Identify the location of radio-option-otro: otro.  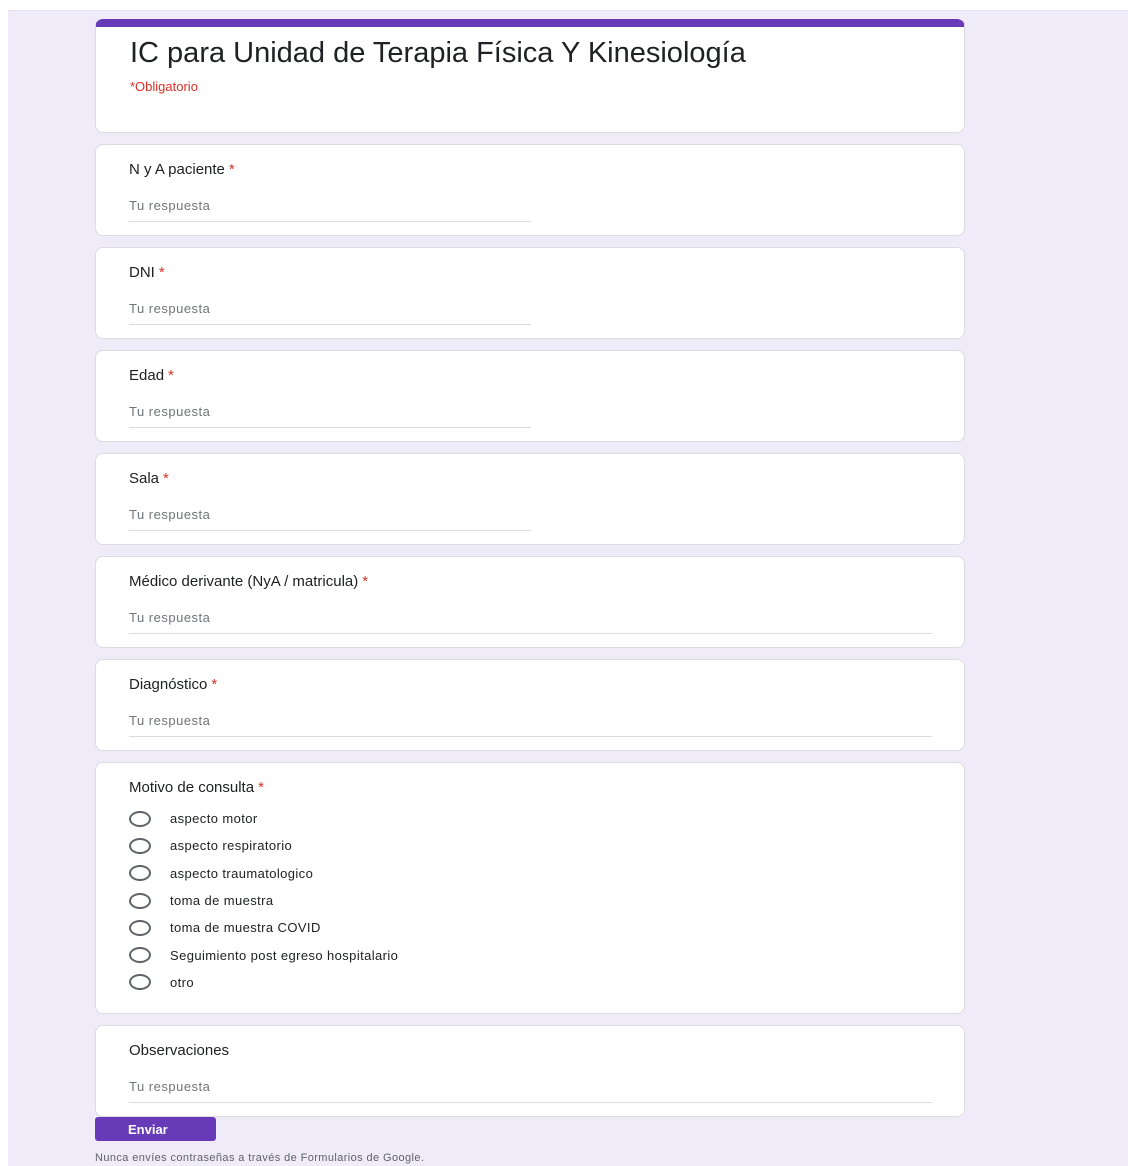
(546, 982).